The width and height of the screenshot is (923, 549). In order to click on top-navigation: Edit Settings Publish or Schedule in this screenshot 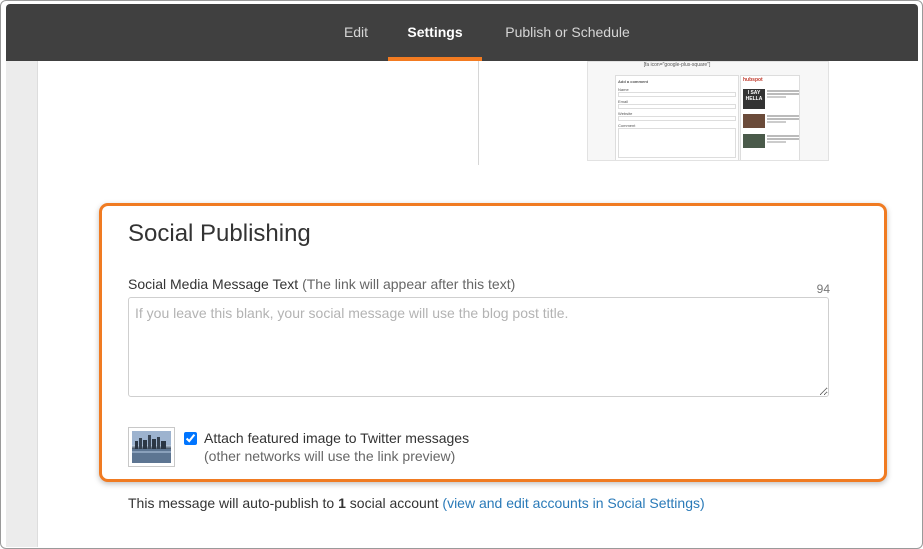, I will do `click(462, 32)`.